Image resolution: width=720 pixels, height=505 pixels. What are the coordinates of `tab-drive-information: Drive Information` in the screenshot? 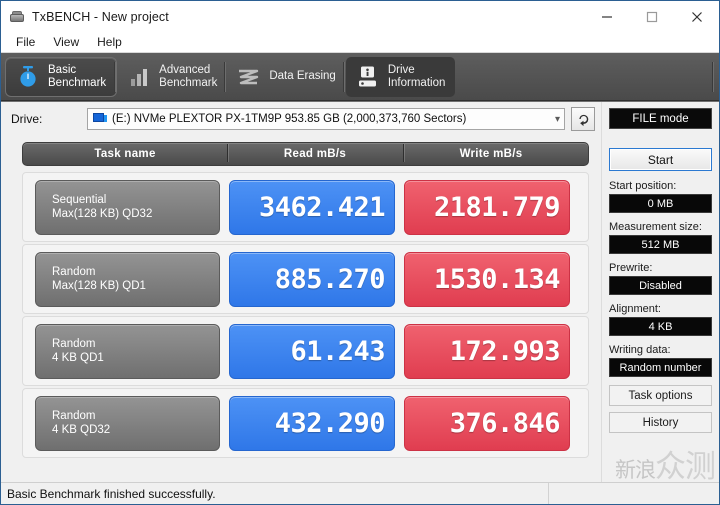 It's located at (399, 76).